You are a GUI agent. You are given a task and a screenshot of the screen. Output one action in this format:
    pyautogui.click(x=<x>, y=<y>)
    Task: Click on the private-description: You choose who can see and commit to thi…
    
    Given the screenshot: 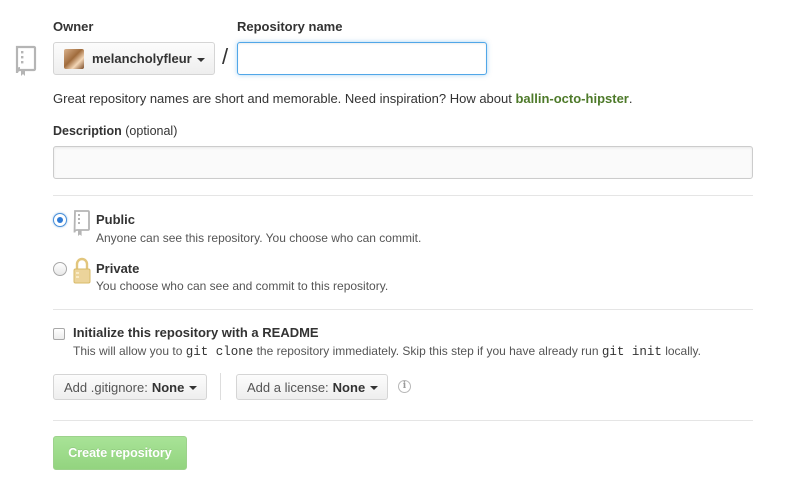 What is the action you would take?
    pyautogui.click(x=242, y=286)
    